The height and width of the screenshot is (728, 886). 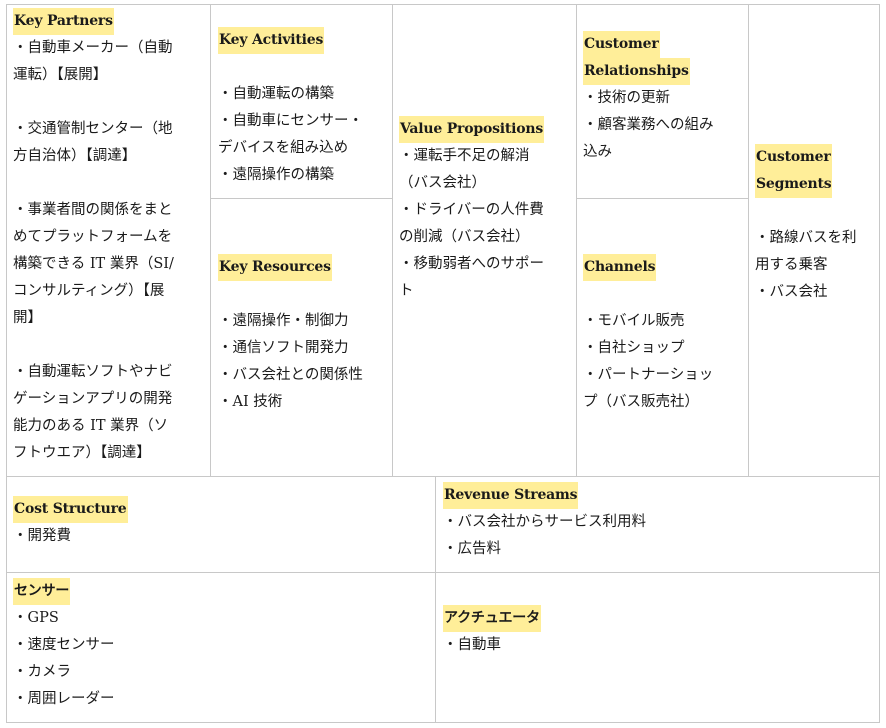 What do you see at coordinates (250, 402) in the screenshot?
I see `key-resources-item-4: ・AI 技術` at bounding box center [250, 402].